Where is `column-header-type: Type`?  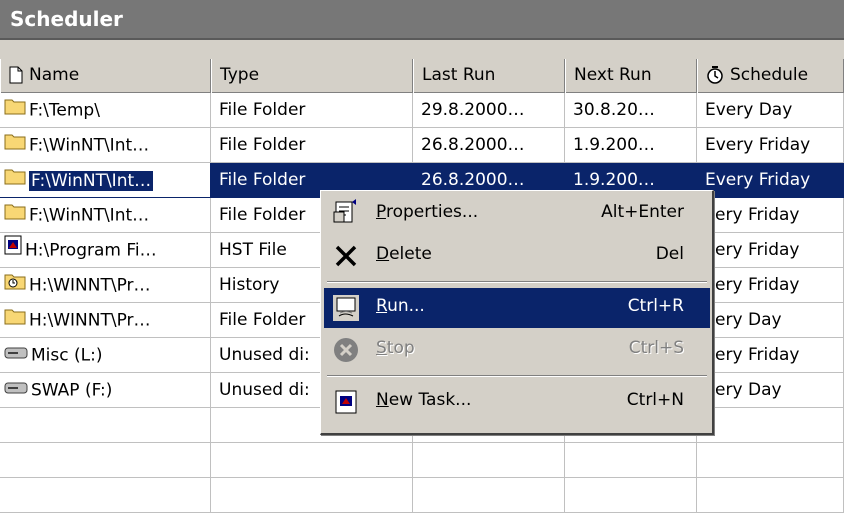
column-header-type: Type is located at coordinates (312, 76).